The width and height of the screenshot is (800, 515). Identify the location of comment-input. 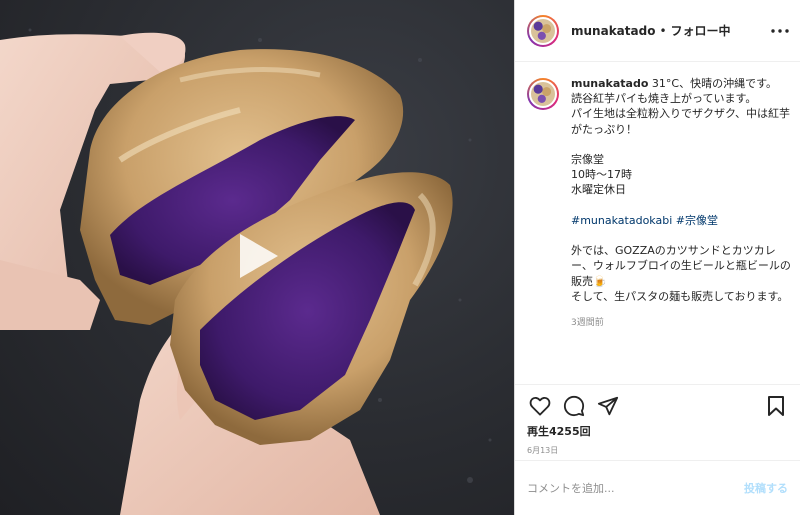
(635, 488).